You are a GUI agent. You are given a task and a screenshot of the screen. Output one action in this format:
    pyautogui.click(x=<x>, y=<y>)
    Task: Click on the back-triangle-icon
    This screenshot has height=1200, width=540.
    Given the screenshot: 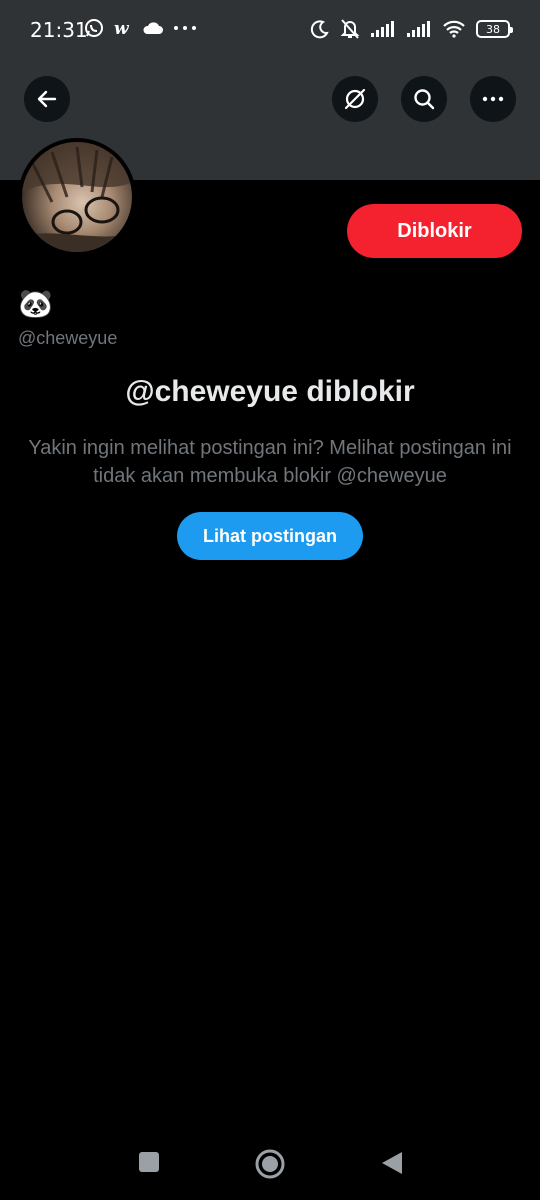 What is the action you would take?
    pyautogui.click(x=392, y=1163)
    